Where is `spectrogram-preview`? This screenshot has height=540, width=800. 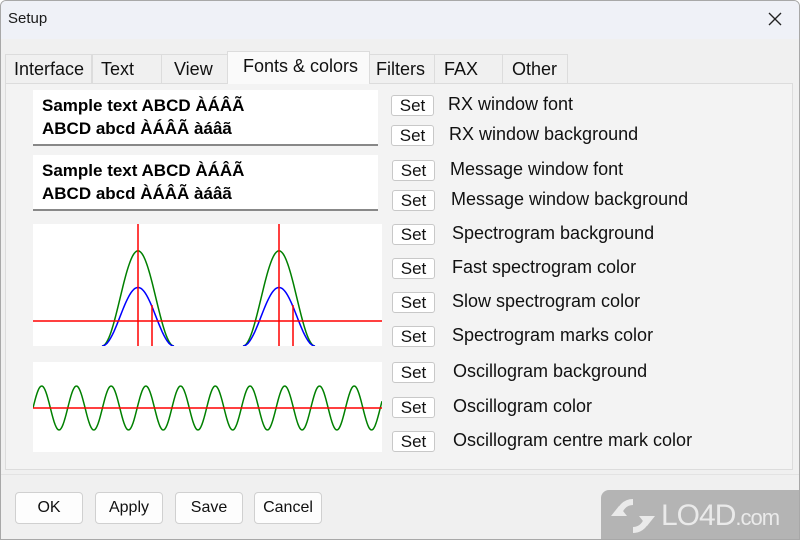 spectrogram-preview is located at coordinates (207, 285).